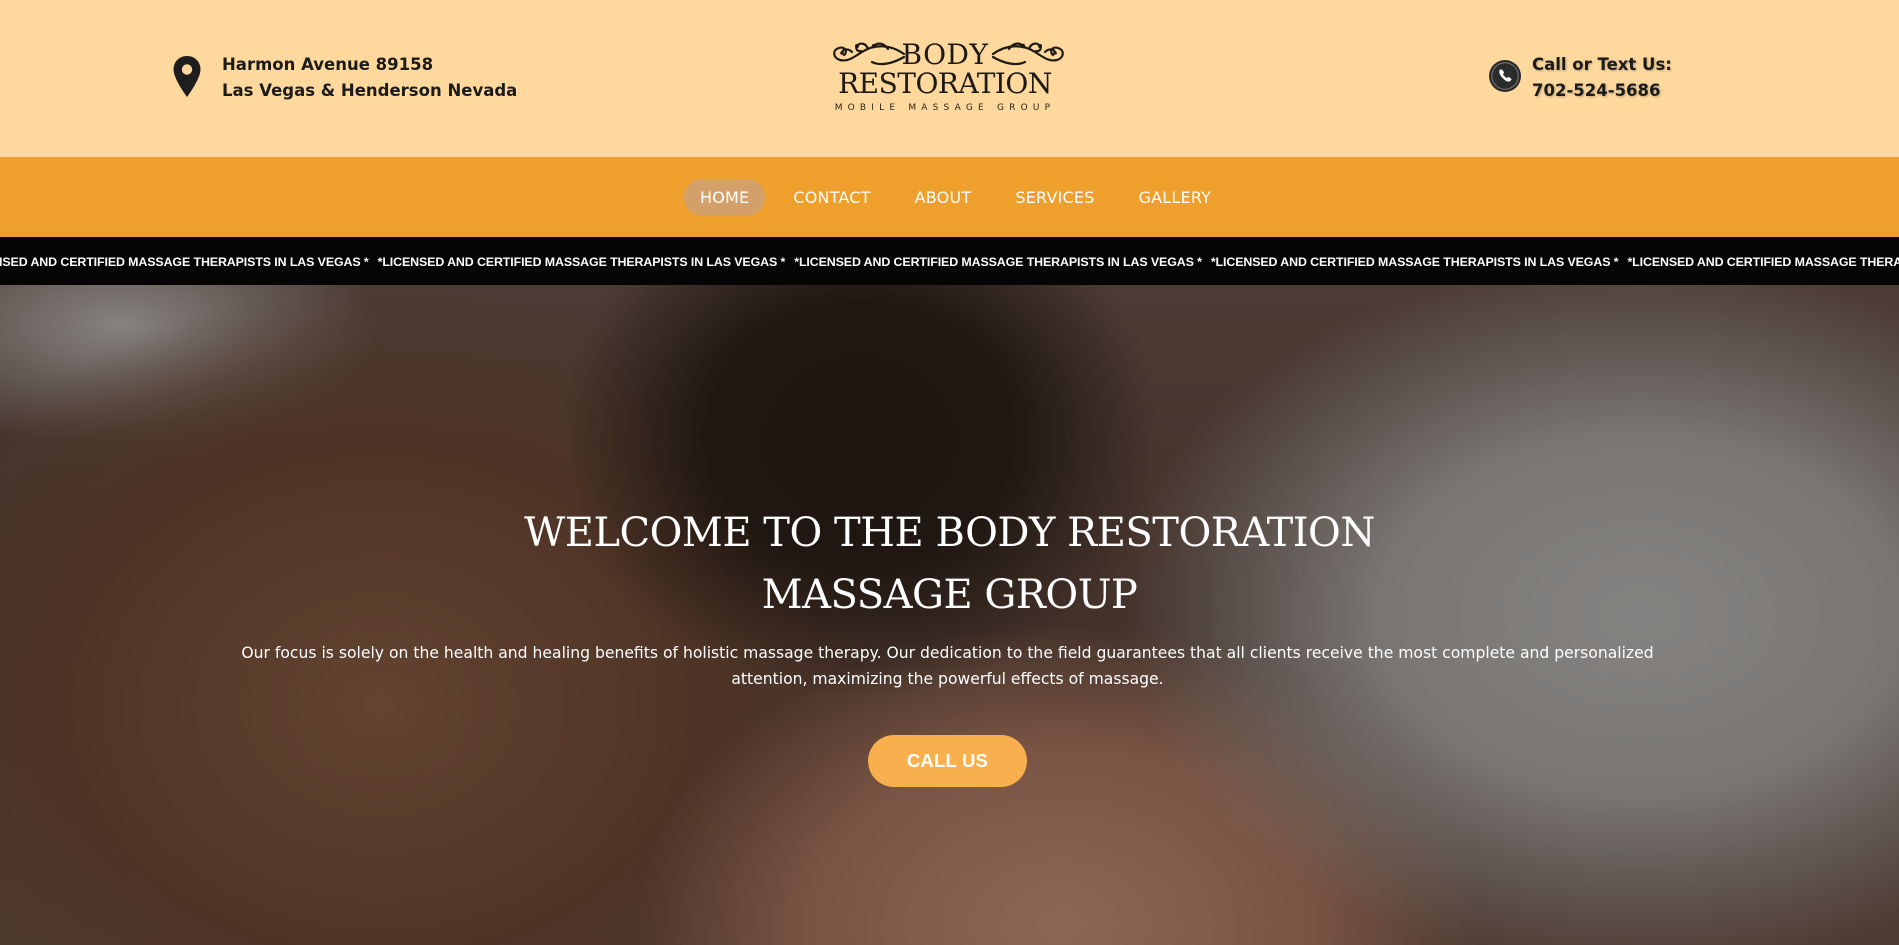  I want to click on logo-tagline: MOBILE MASSAGE GROUP, so click(945, 108).